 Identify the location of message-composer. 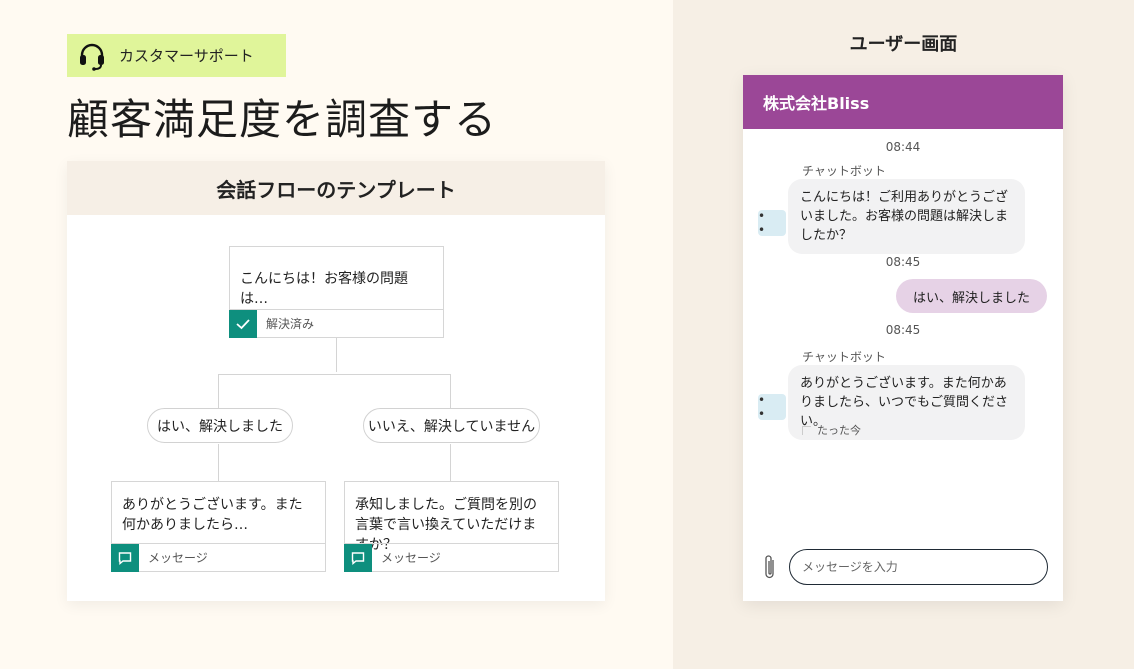
(903, 567).